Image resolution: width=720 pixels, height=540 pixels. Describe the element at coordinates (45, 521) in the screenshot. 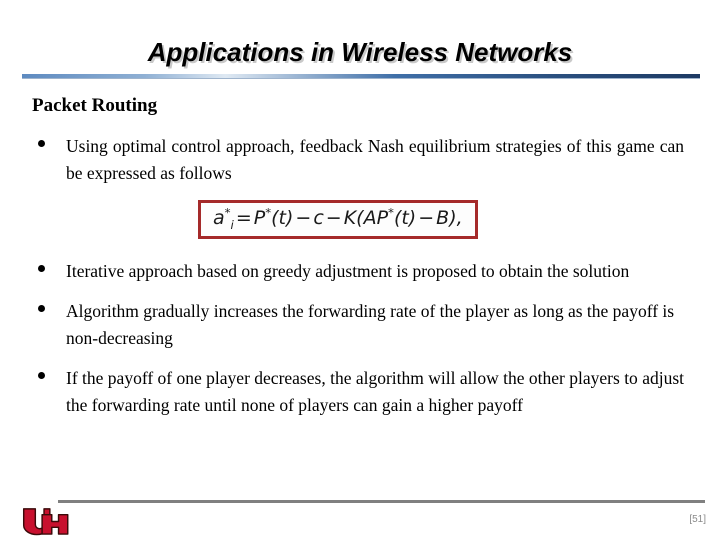

I see `university-of-houston-uh-logo-icon` at that location.